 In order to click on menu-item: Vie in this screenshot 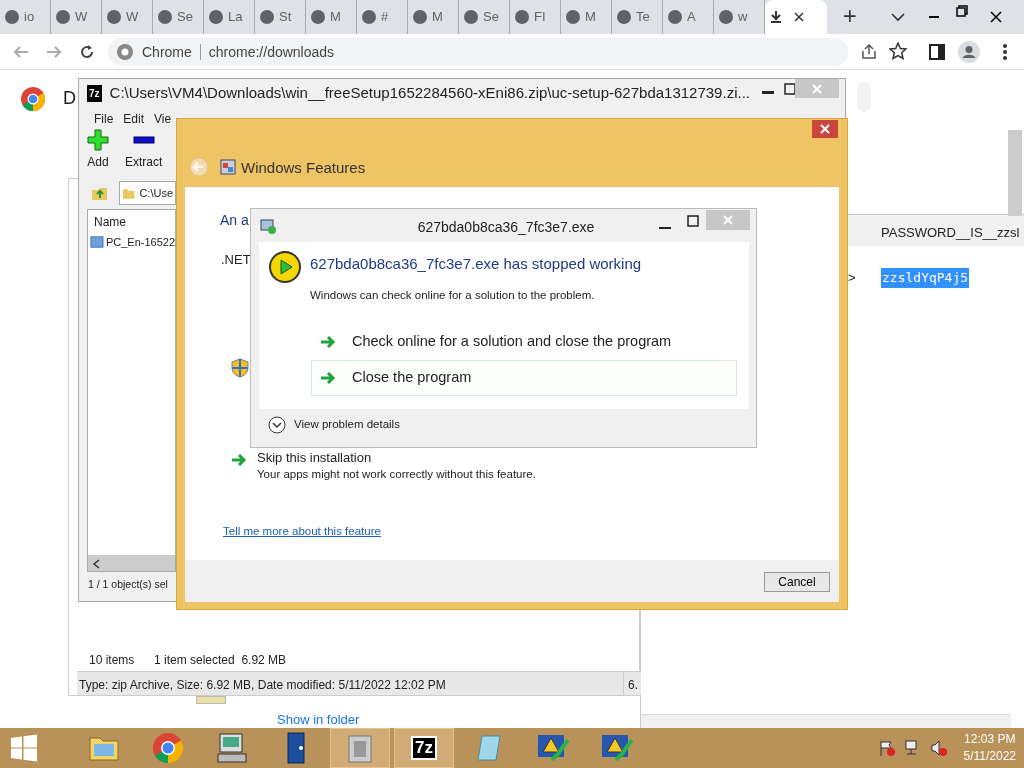, I will do `click(163, 119)`.